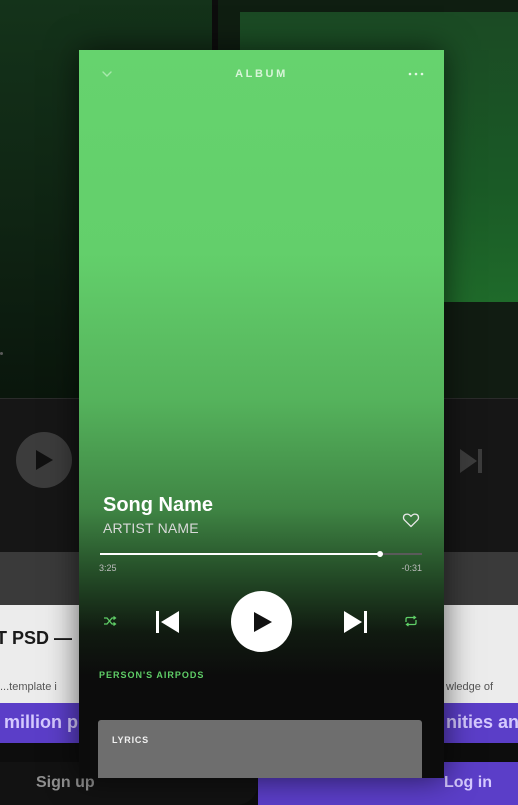 The height and width of the screenshot is (805, 518). I want to click on repeat-icon, so click(411, 621).